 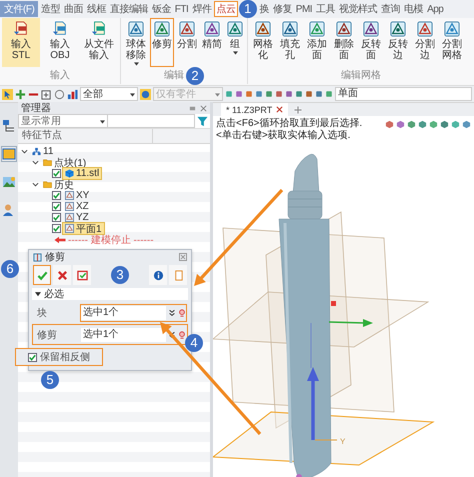 What do you see at coordinates (60, 42) in the screenshot?
I see `ribbon-button: 输入OBJ` at bounding box center [60, 42].